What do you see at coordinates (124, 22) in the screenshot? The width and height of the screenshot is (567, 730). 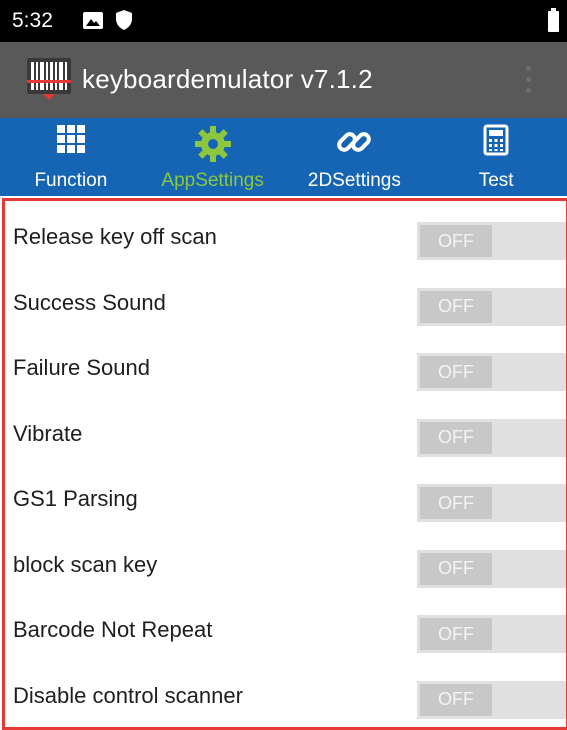 I see `shield-icon` at bounding box center [124, 22].